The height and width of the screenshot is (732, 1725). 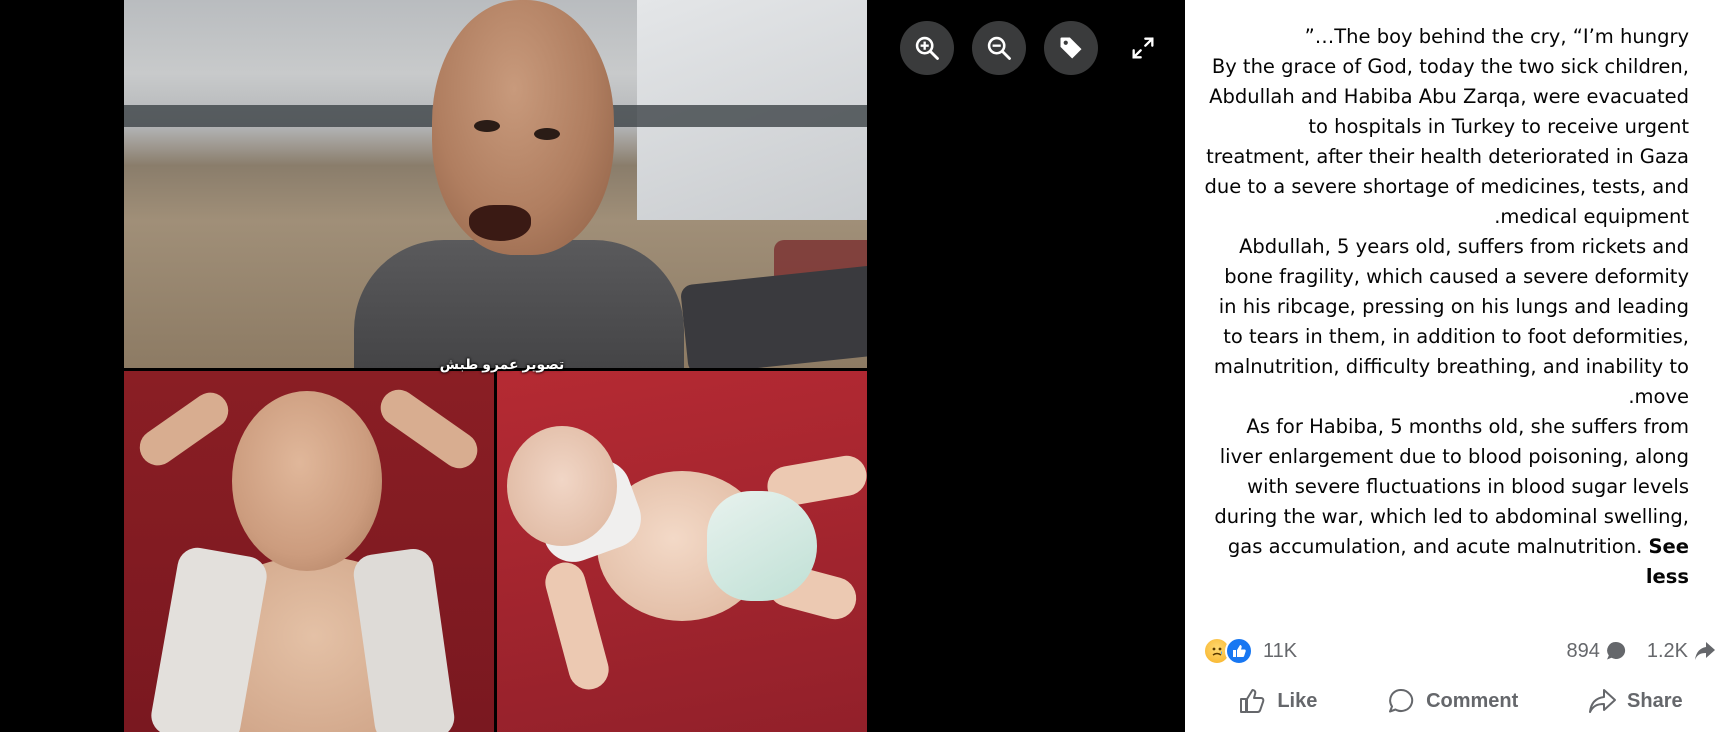 I want to click on zoom-out-button, so click(x=999, y=48).